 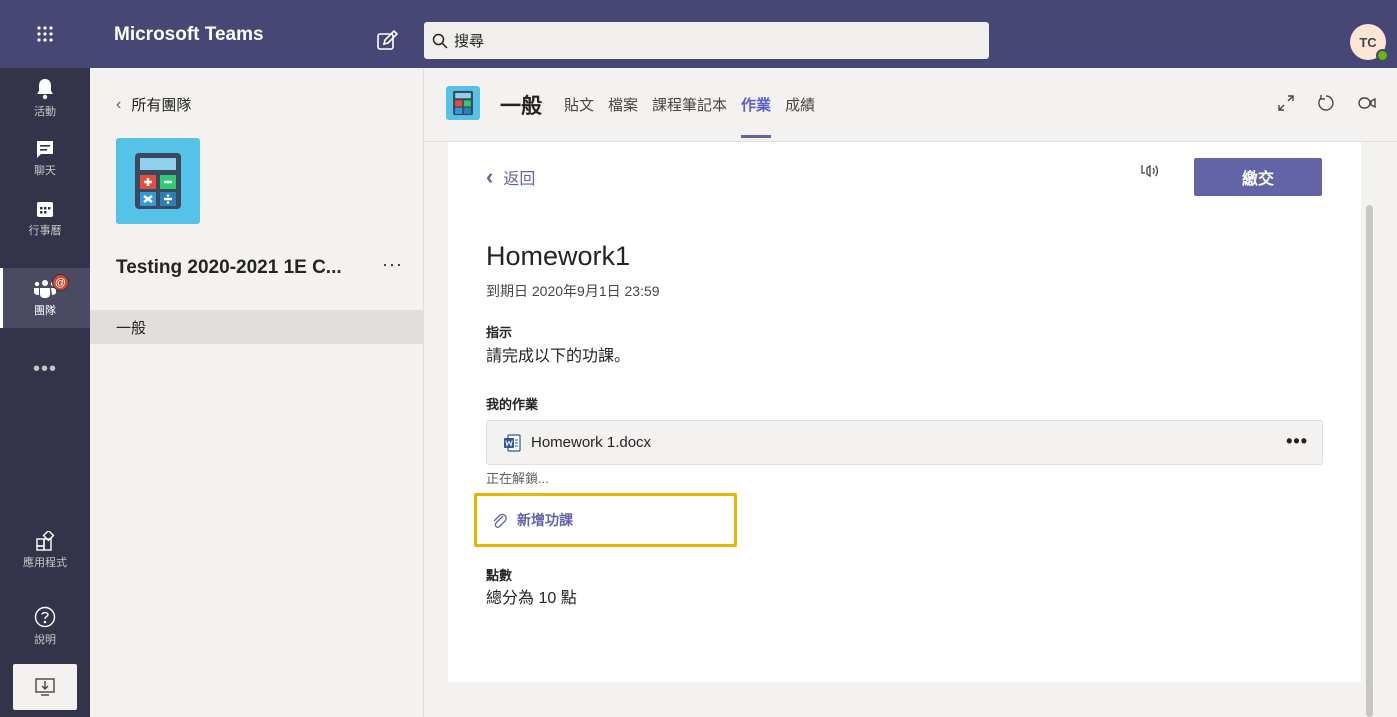 What do you see at coordinates (45, 298) in the screenshot?
I see `rail-item-teams: @ 團隊` at bounding box center [45, 298].